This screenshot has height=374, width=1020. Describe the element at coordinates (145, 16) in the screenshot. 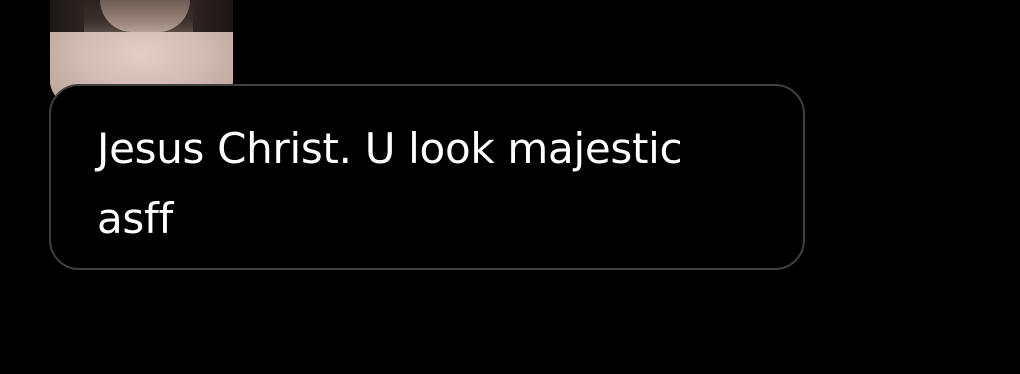

I see `photo-neck` at that location.